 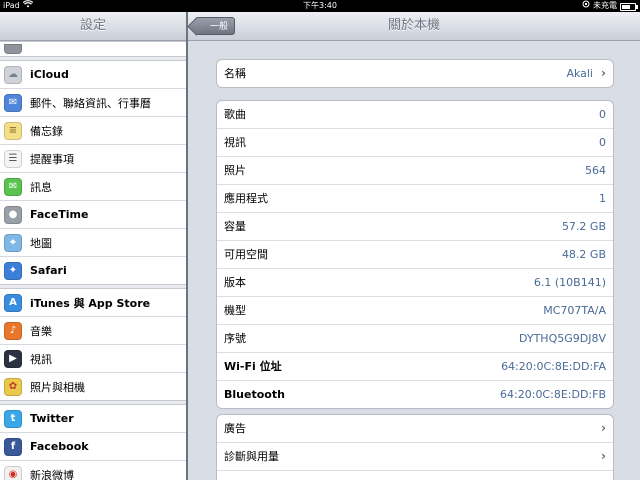 What do you see at coordinates (93, 159) in the screenshot?
I see `sidebar-item-reminders: ☰ 提醒事項` at bounding box center [93, 159].